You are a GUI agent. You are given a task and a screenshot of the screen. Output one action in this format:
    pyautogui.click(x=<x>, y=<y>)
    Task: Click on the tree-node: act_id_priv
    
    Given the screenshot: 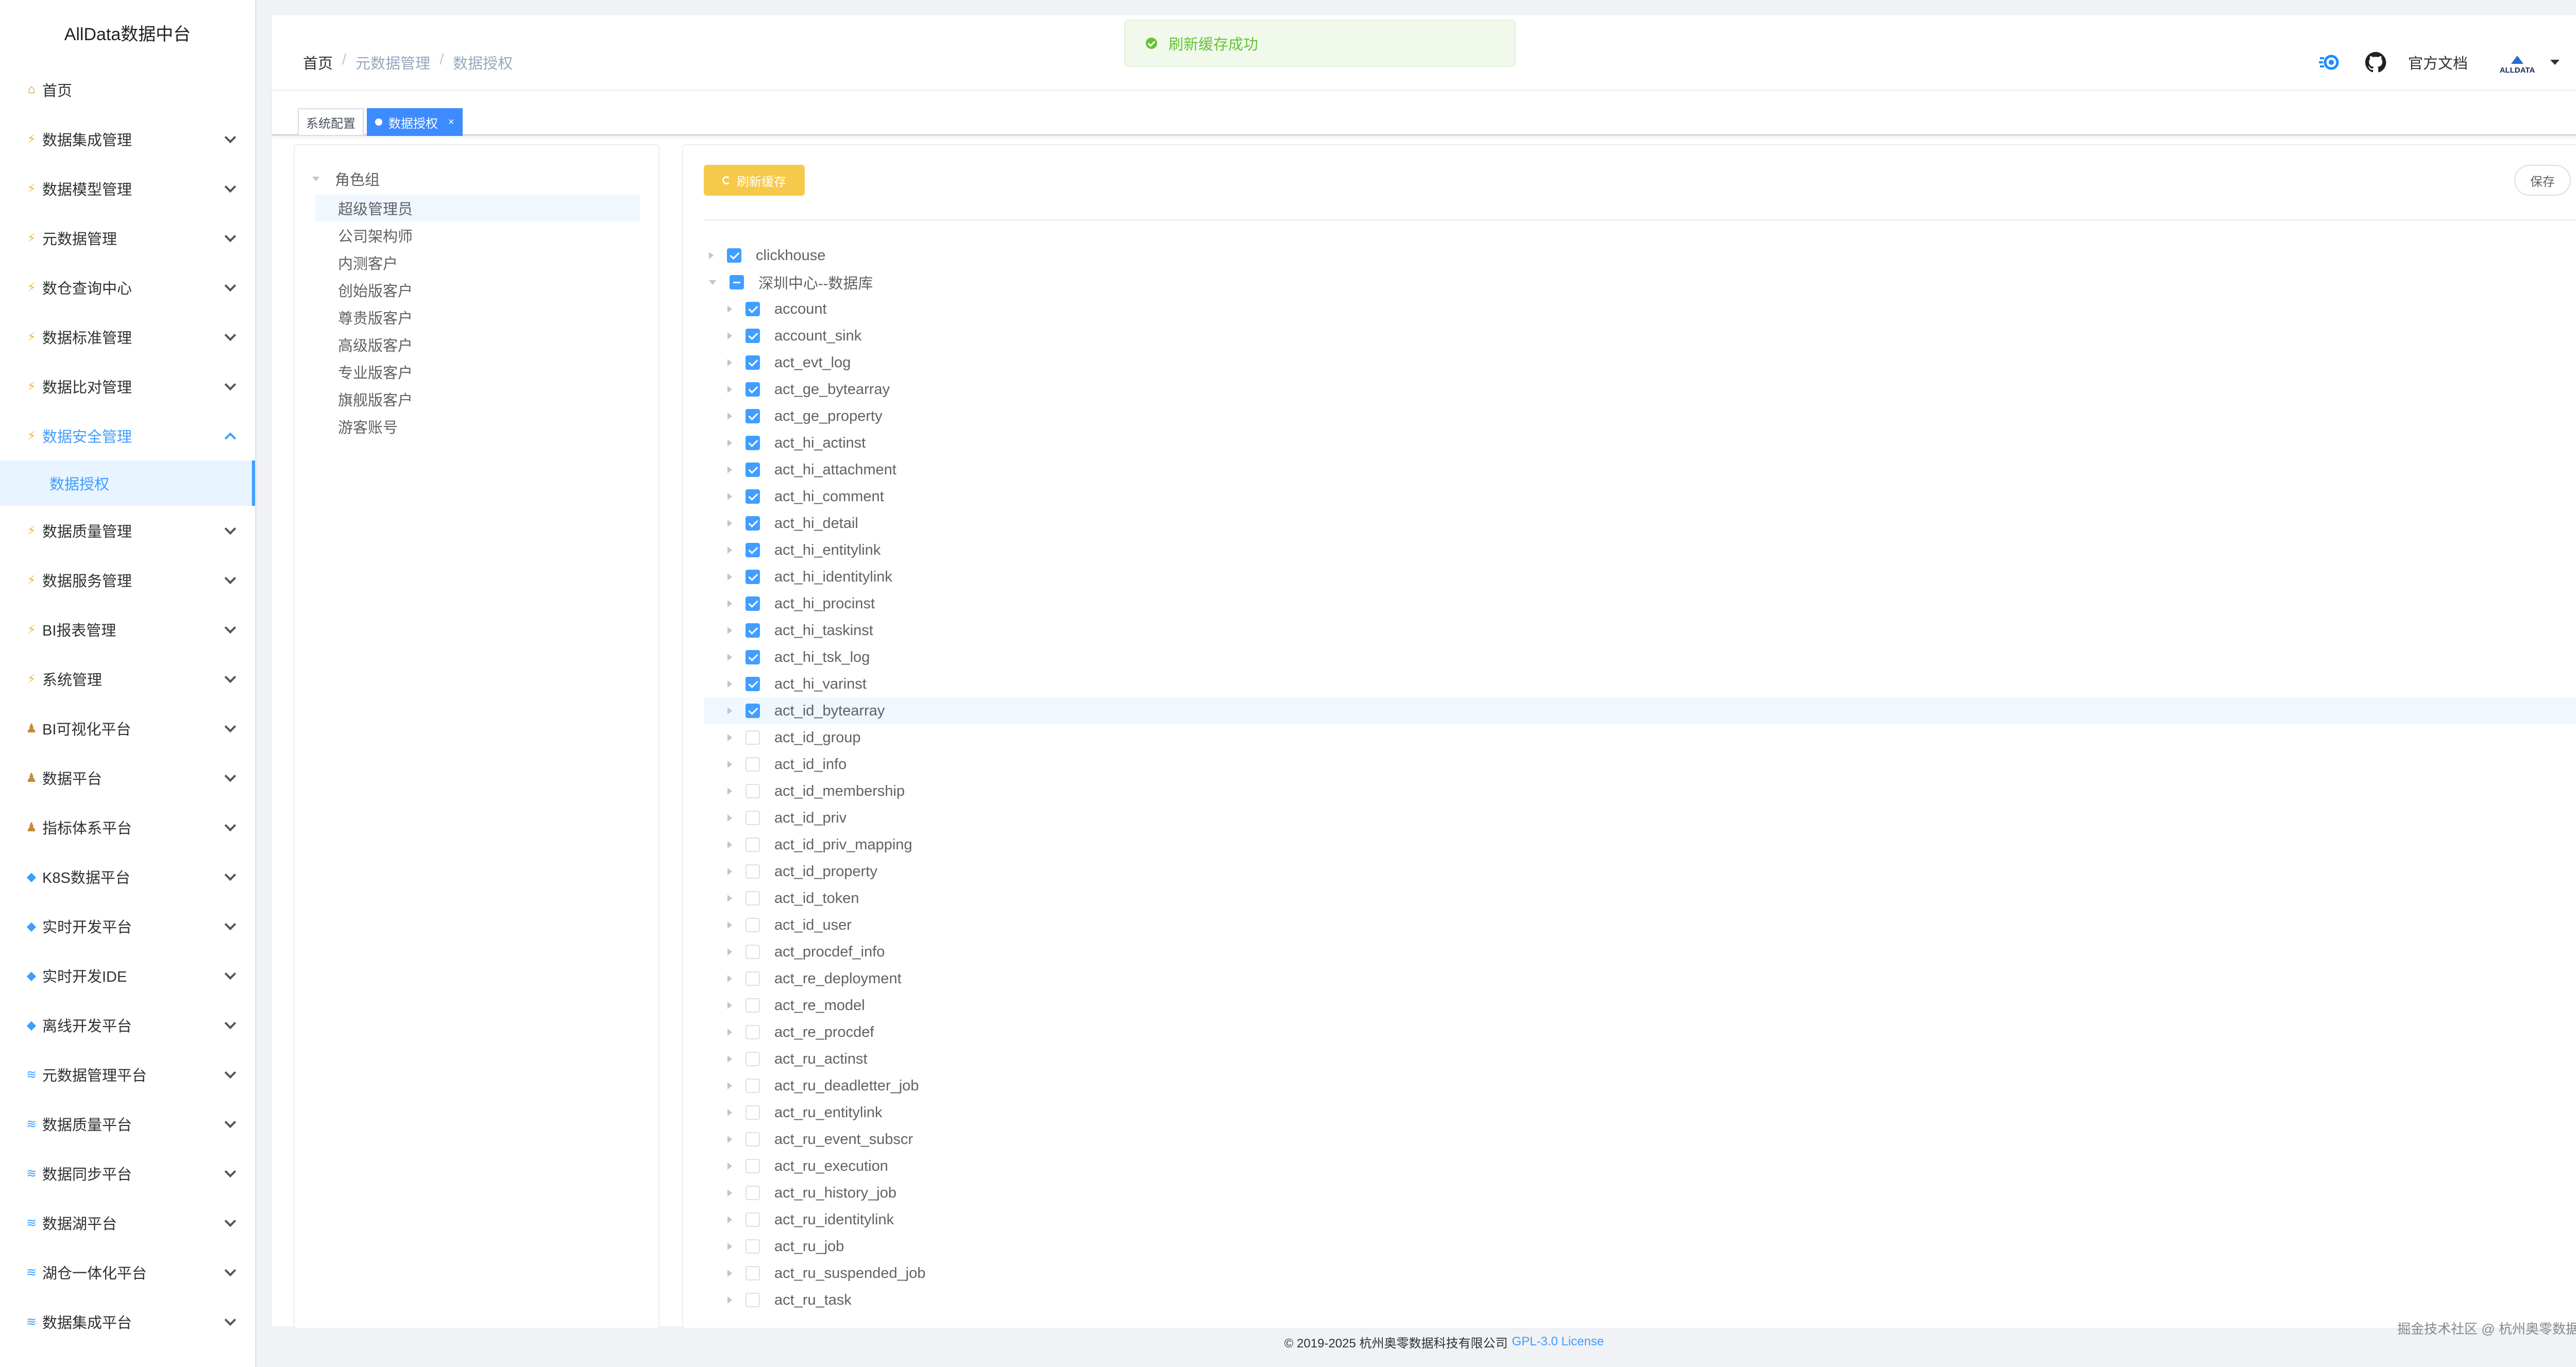 What is the action you would take?
    pyautogui.click(x=1640, y=818)
    